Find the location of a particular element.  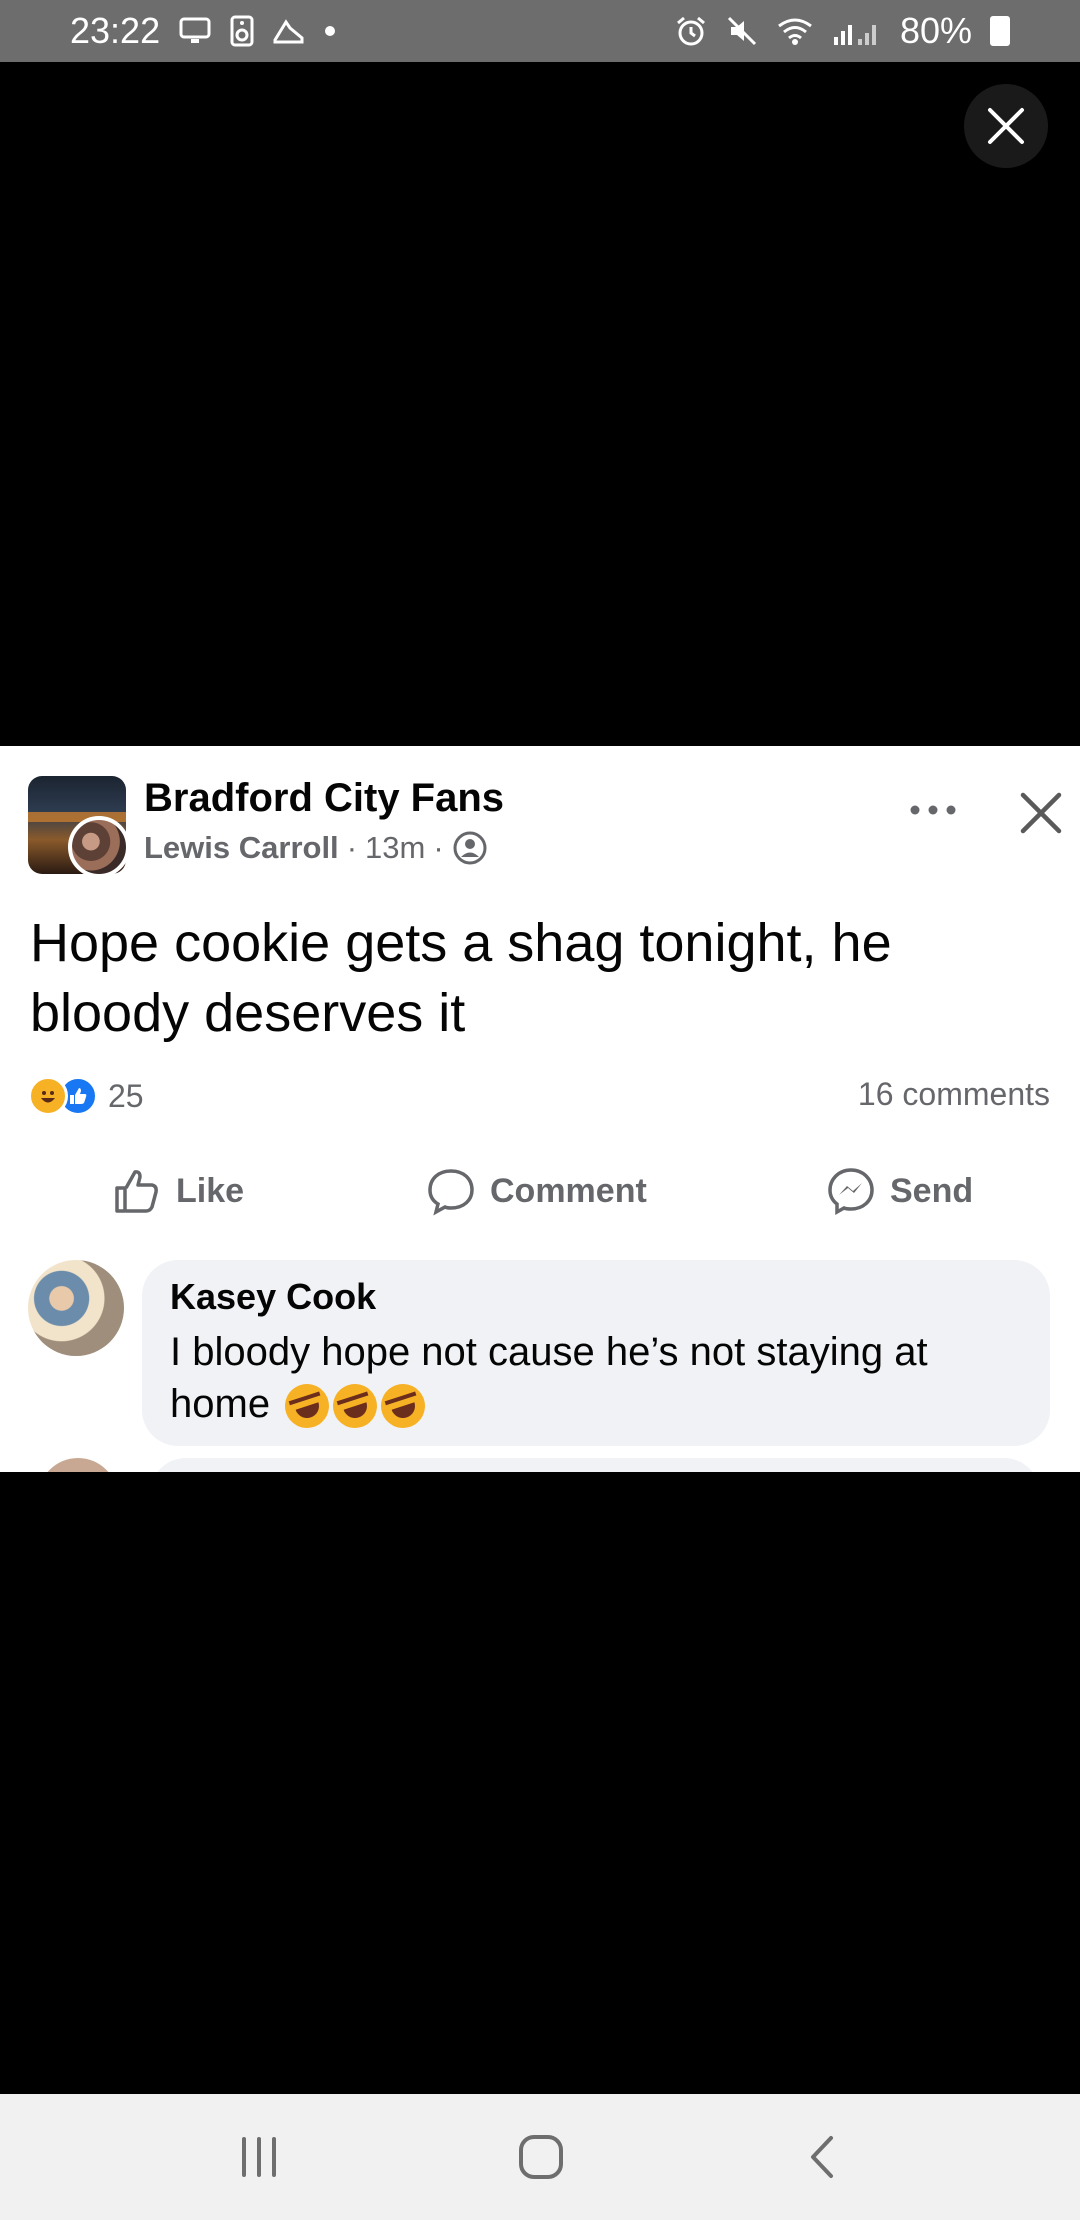

post-meta: Lewis Carroll · 13m · is located at coordinates (316, 848).